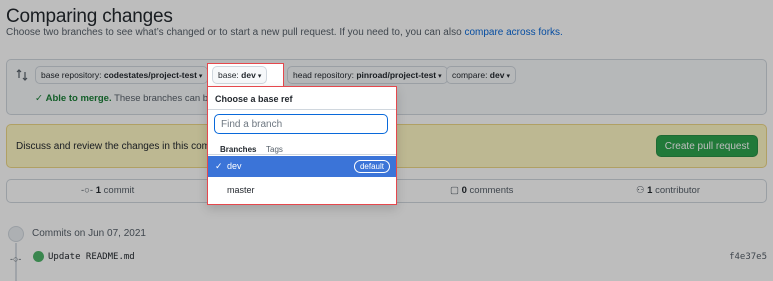  What do you see at coordinates (371, 166) in the screenshot?
I see `default-badge: default` at bounding box center [371, 166].